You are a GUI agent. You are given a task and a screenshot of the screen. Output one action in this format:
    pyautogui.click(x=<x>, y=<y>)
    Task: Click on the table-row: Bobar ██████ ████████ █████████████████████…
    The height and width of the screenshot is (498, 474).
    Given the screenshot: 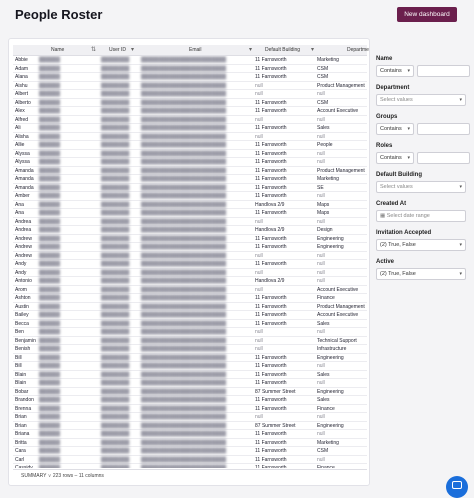 What is the action you would take?
    pyautogui.click(x=190, y=392)
    